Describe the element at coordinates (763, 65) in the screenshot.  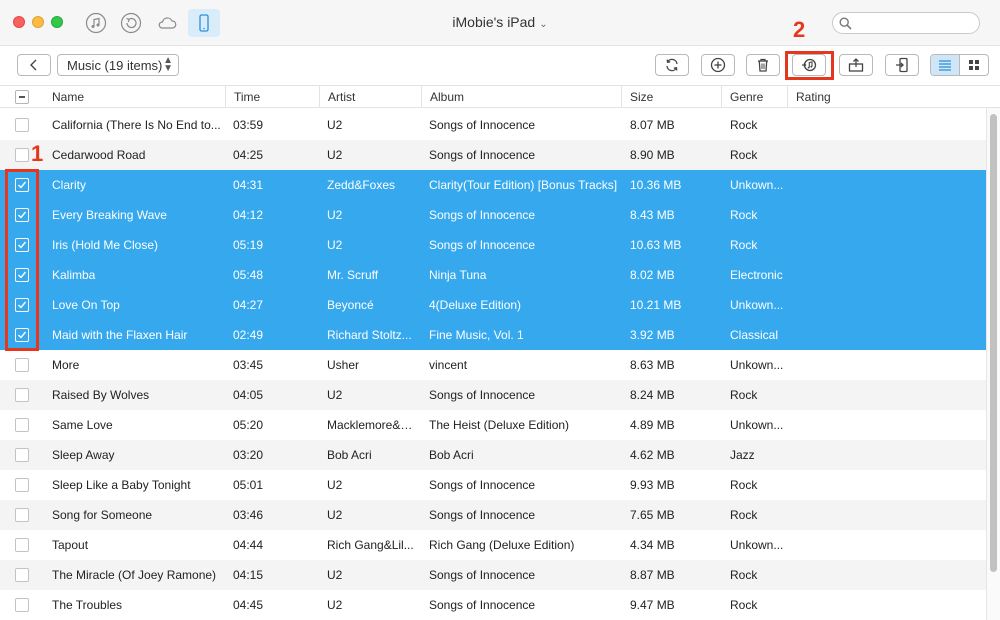
I see `delete-button` at that location.